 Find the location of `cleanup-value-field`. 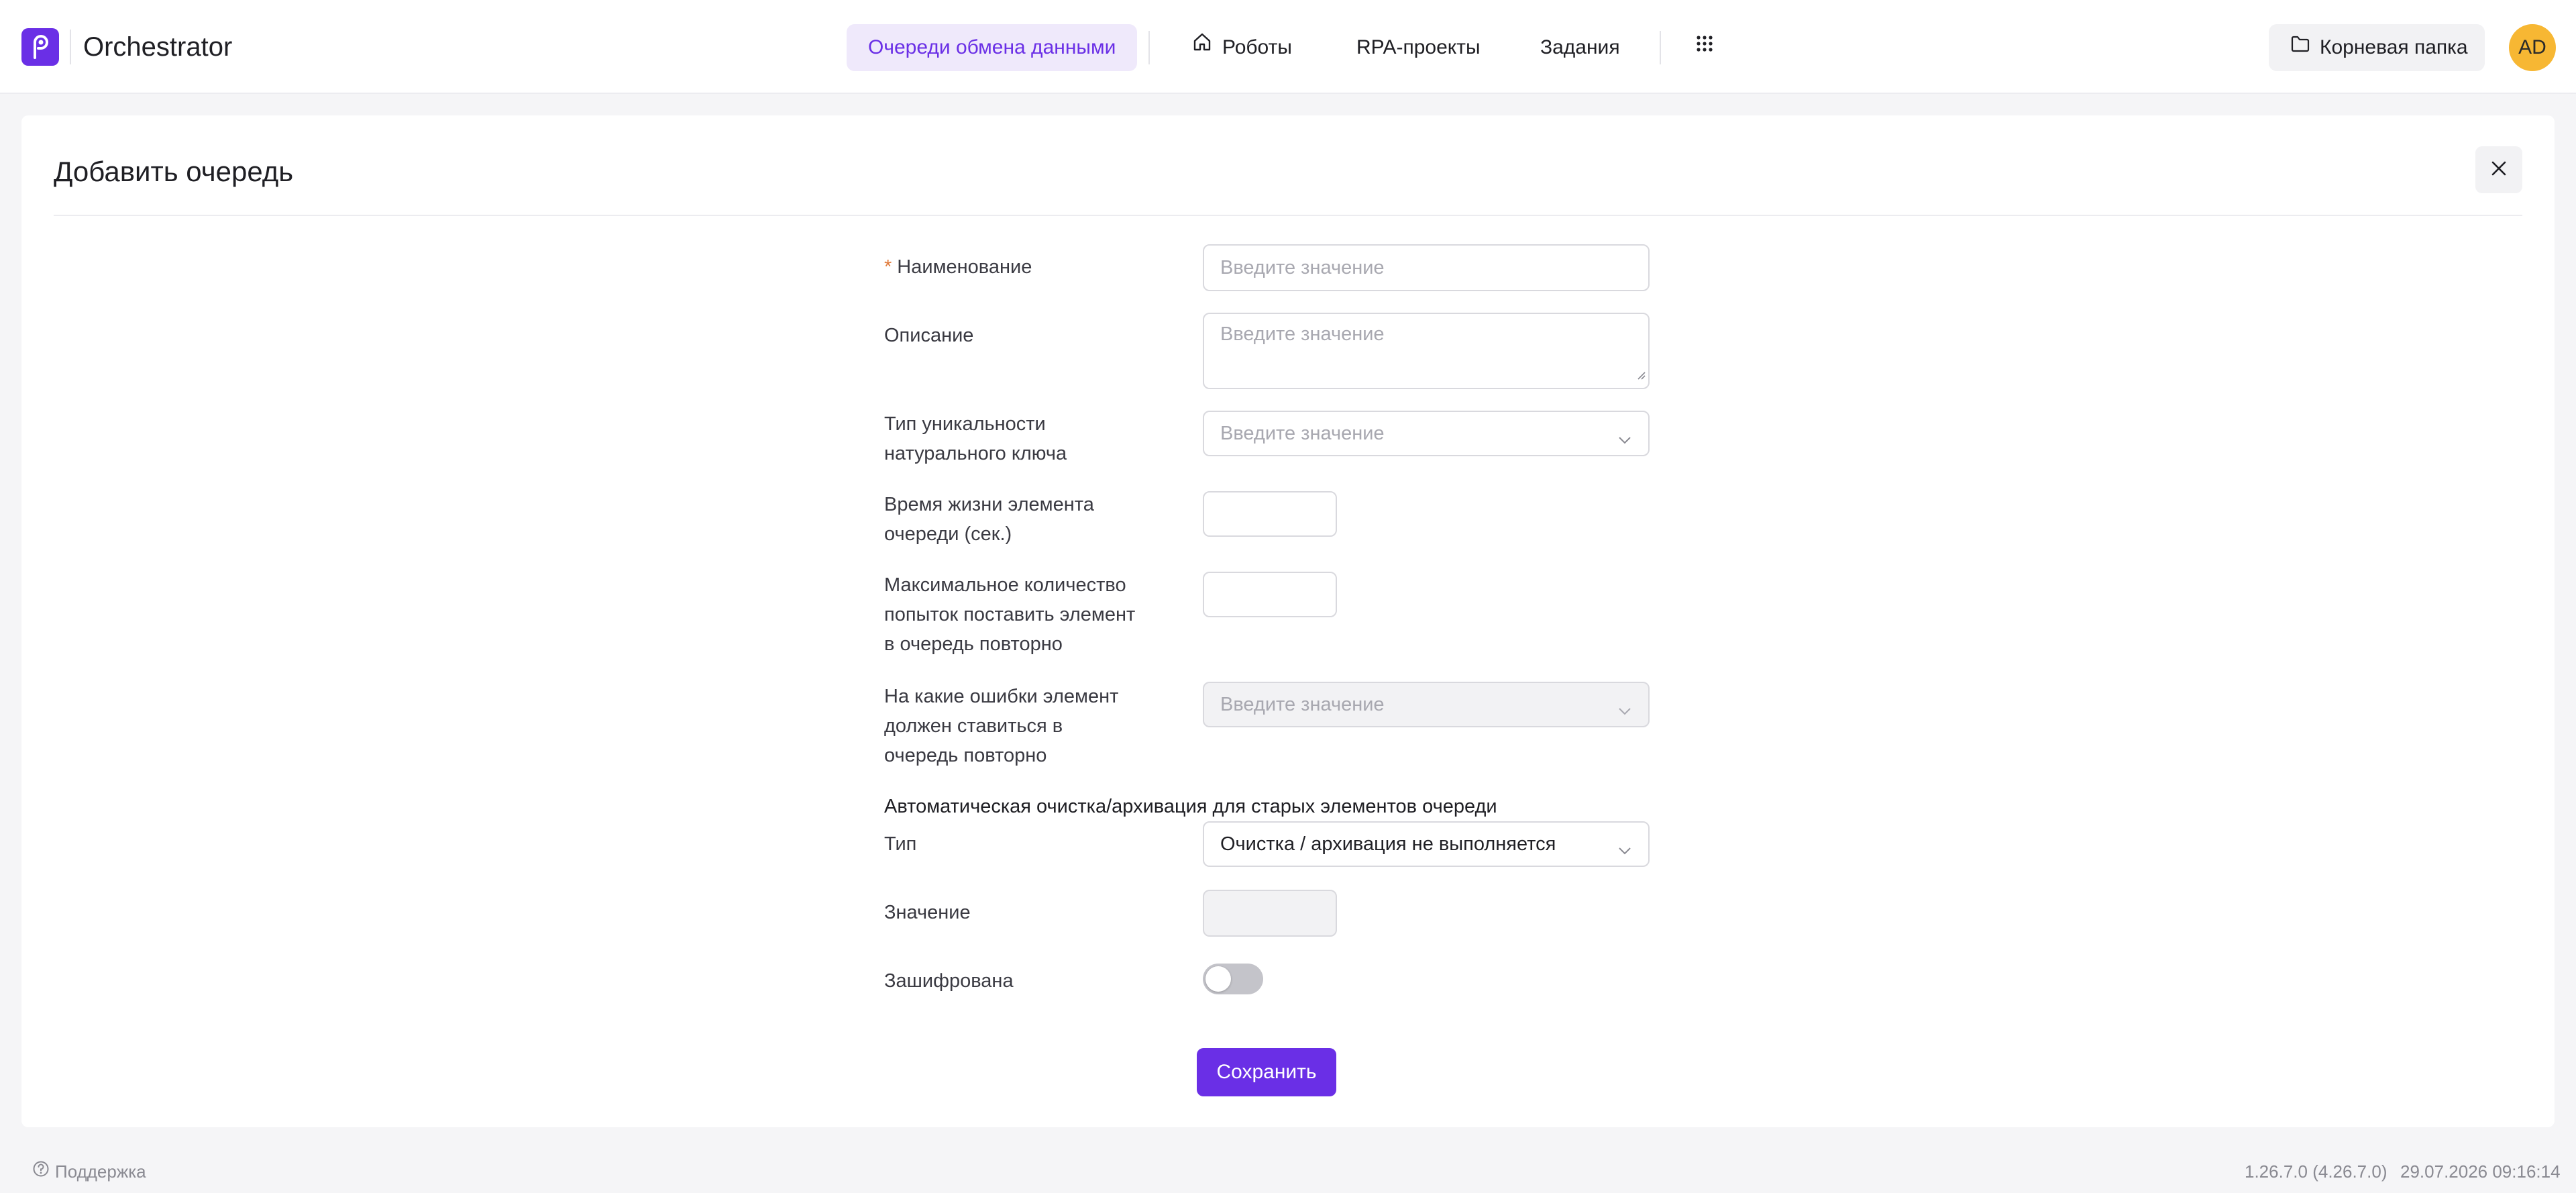

cleanup-value-field is located at coordinates (1270, 913).